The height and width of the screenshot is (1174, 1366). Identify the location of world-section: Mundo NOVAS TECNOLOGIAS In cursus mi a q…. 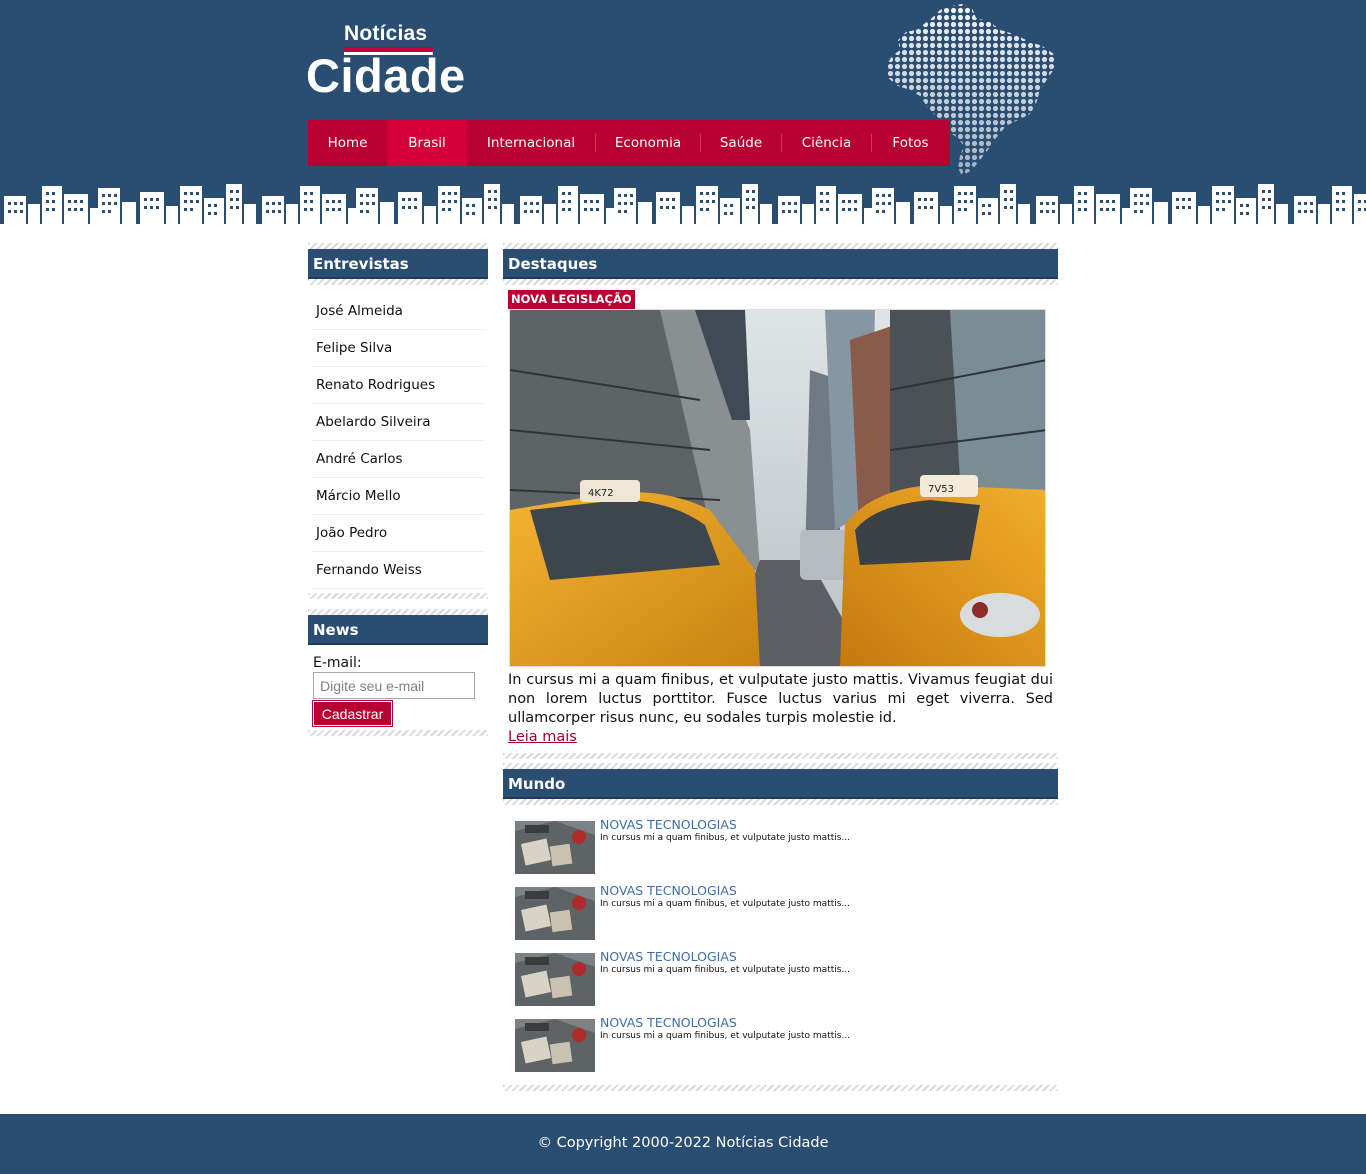
(780, 927).